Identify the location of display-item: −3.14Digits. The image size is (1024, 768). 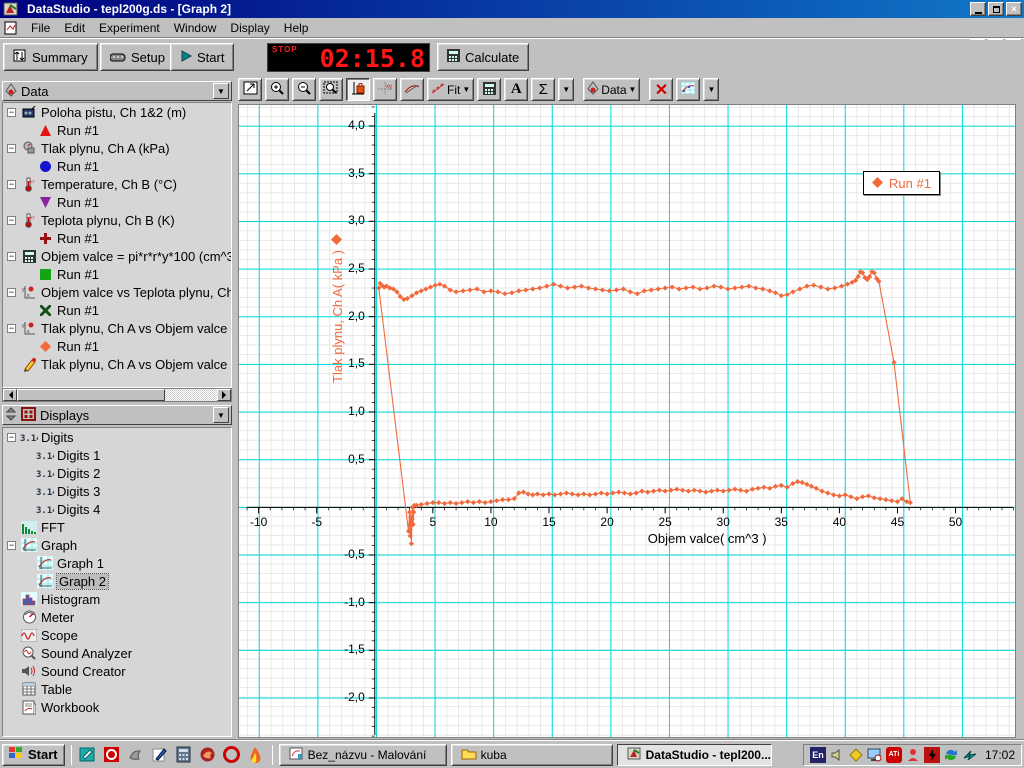
(117, 437).